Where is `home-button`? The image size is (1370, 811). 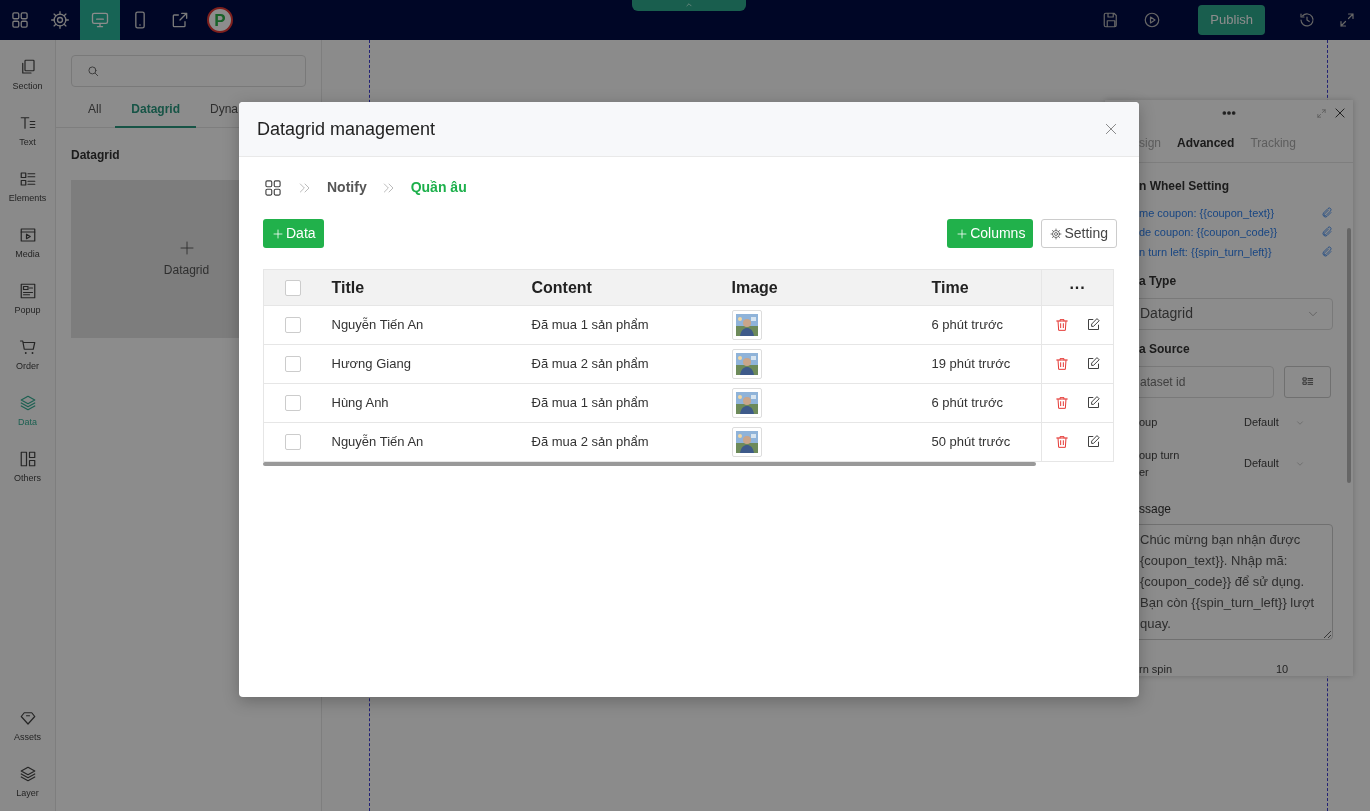 home-button is located at coordinates (273, 187).